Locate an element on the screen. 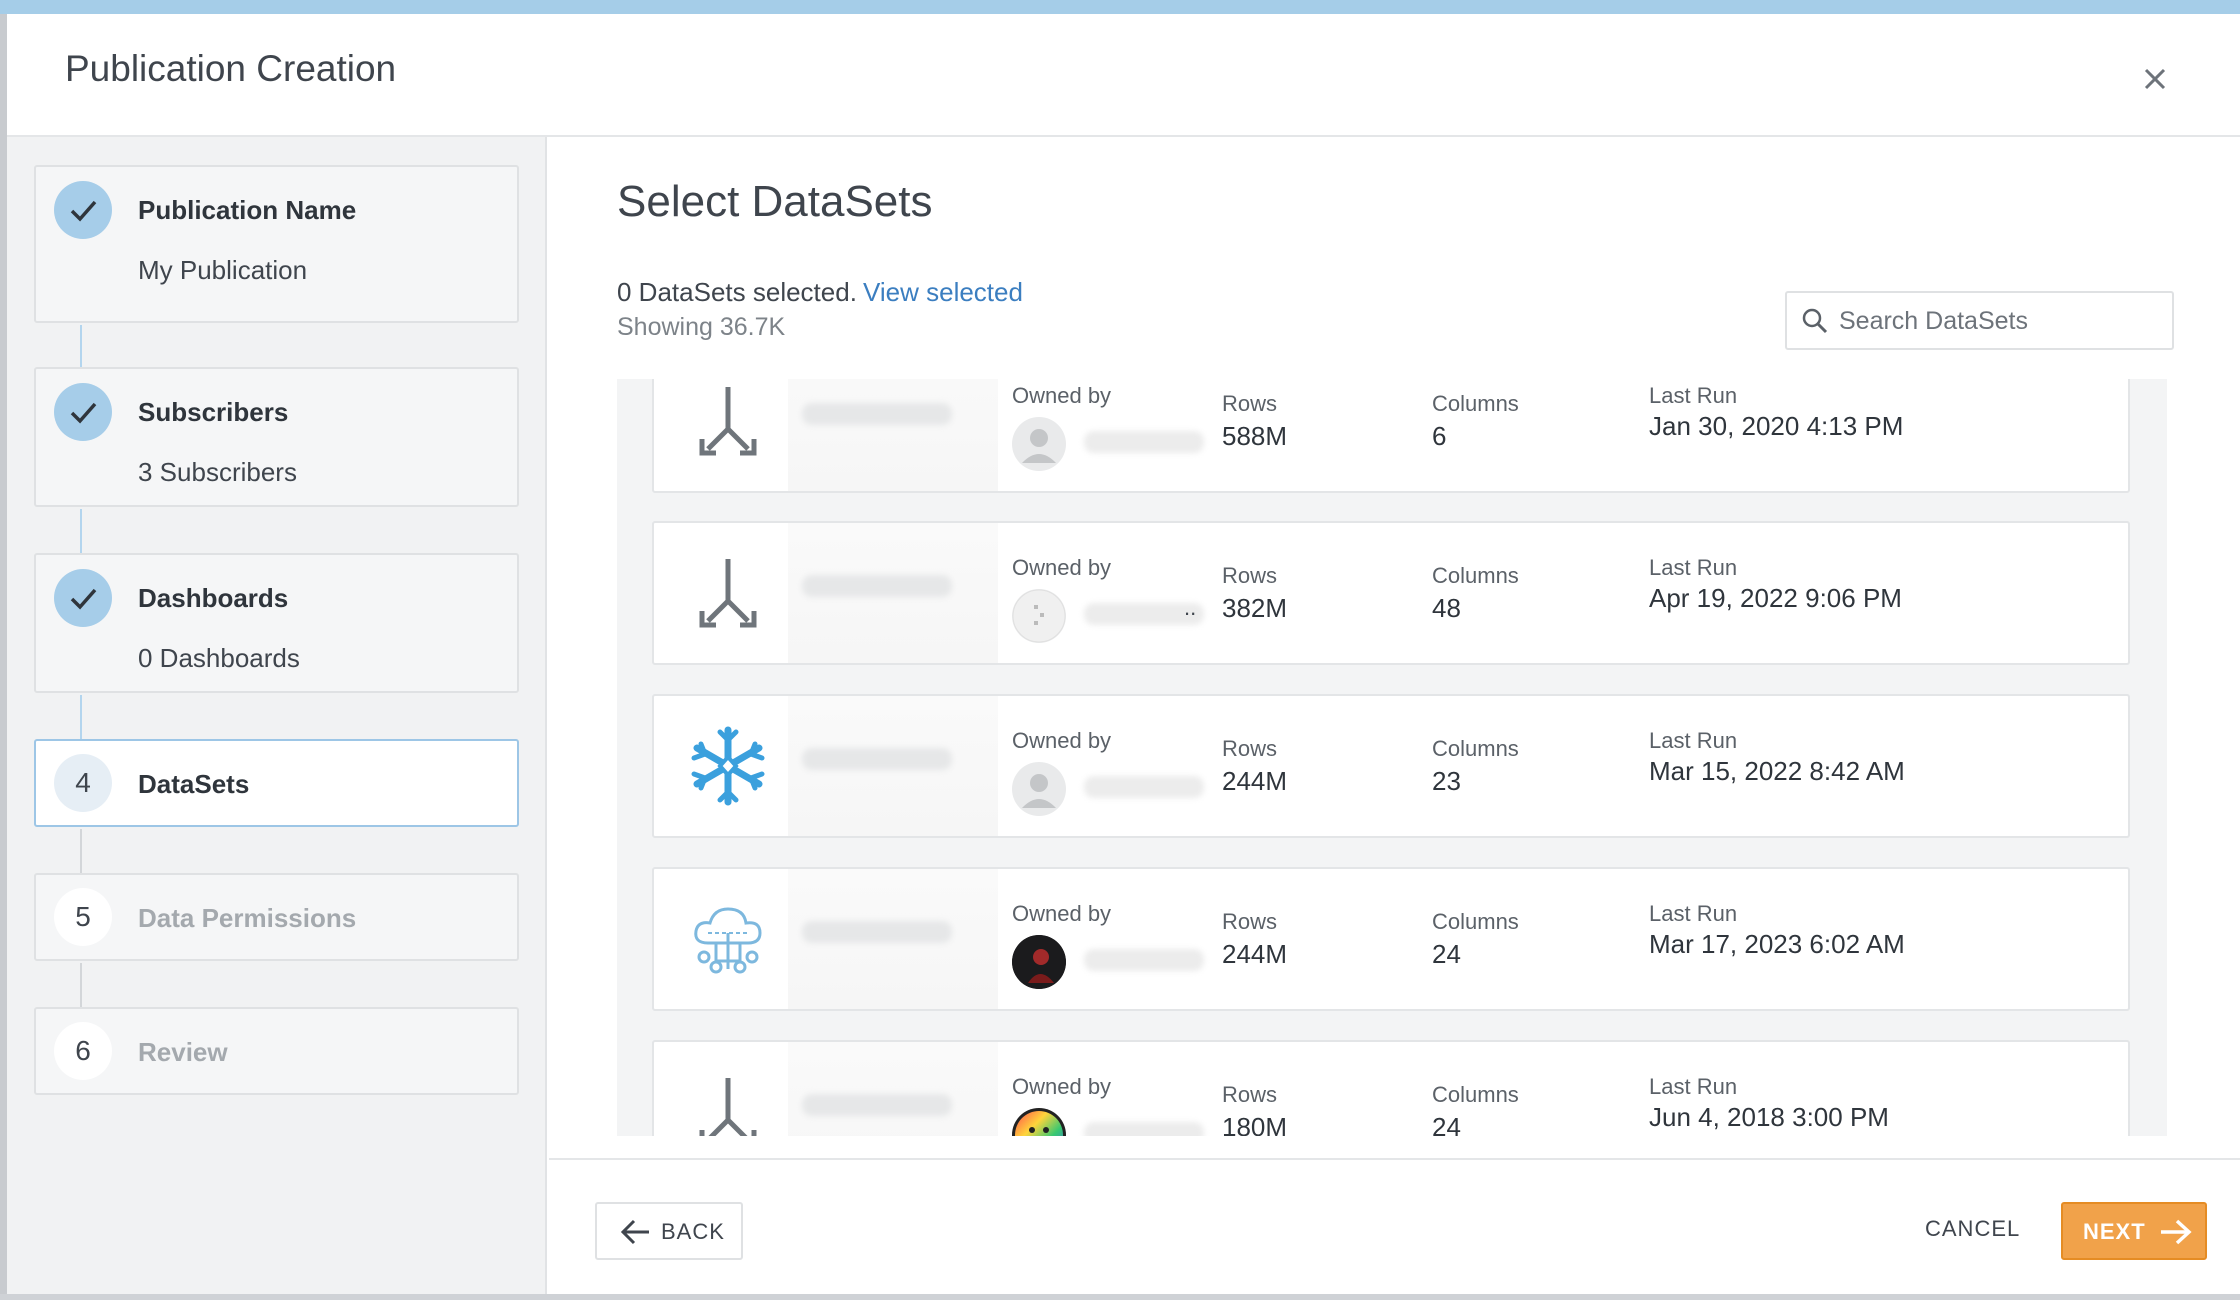  last-run-value: Apr 19, 2022 9:06 PM is located at coordinates (1775, 598).